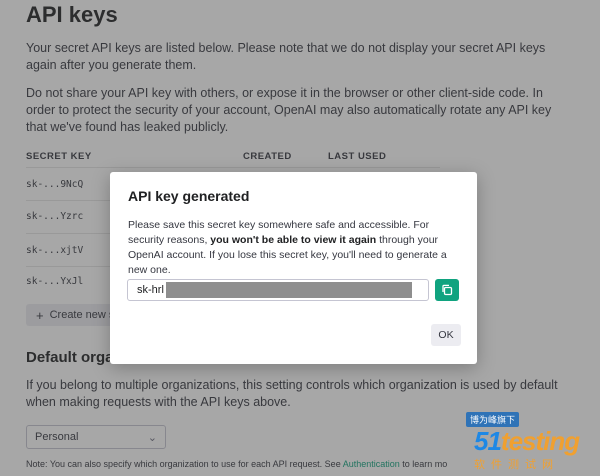 This screenshot has width=600, height=476. Describe the element at coordinates (150, 290) in the screenshot. I see `secret-key-prefix: sk-hrl` at that location.